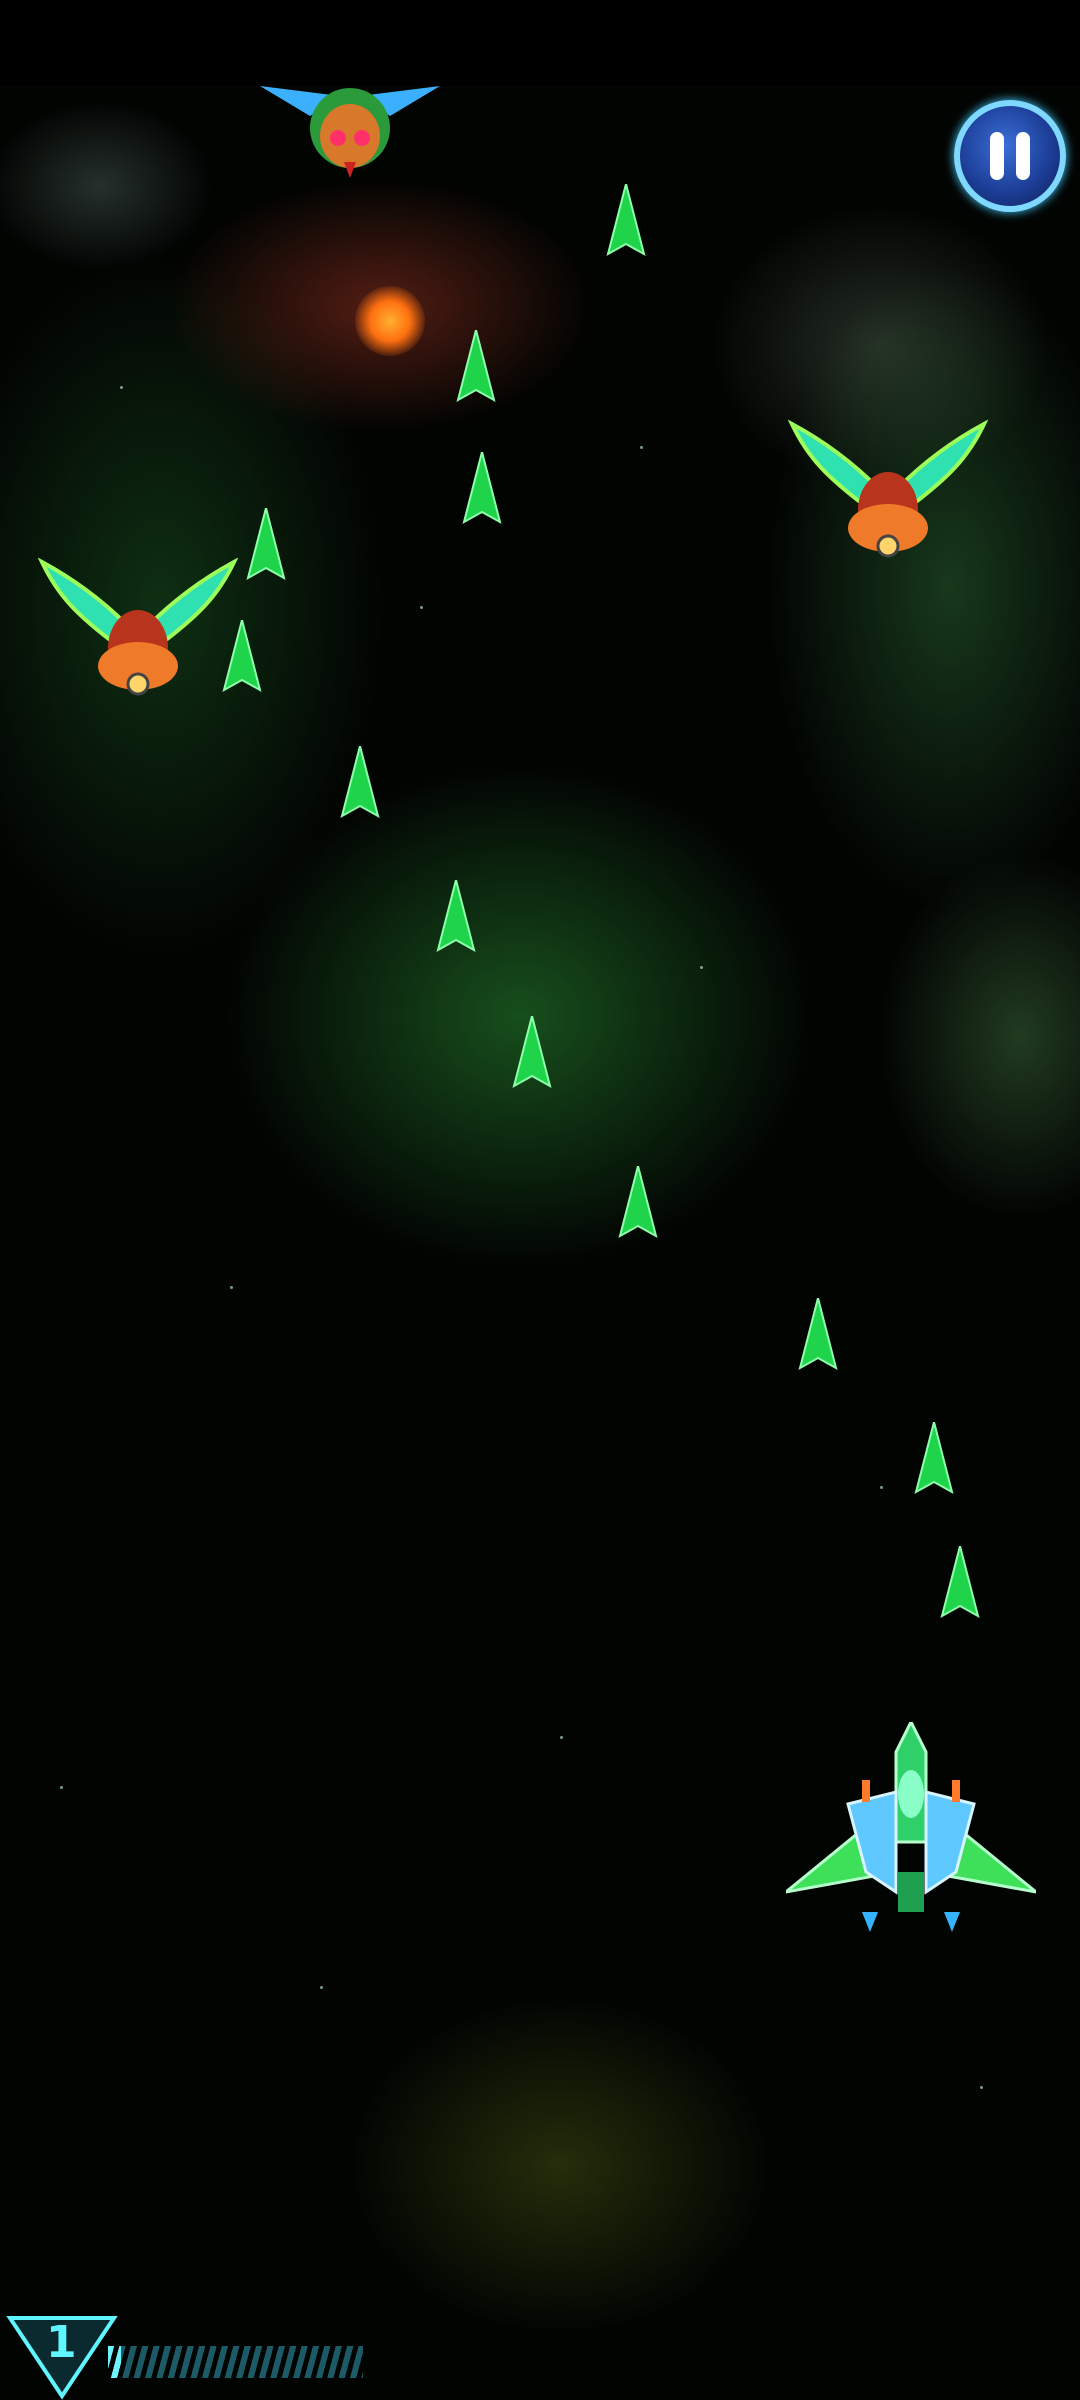 The height and width of the screenshot is (2400, 1080). I want to click on orange-orb, so click(390, 321).